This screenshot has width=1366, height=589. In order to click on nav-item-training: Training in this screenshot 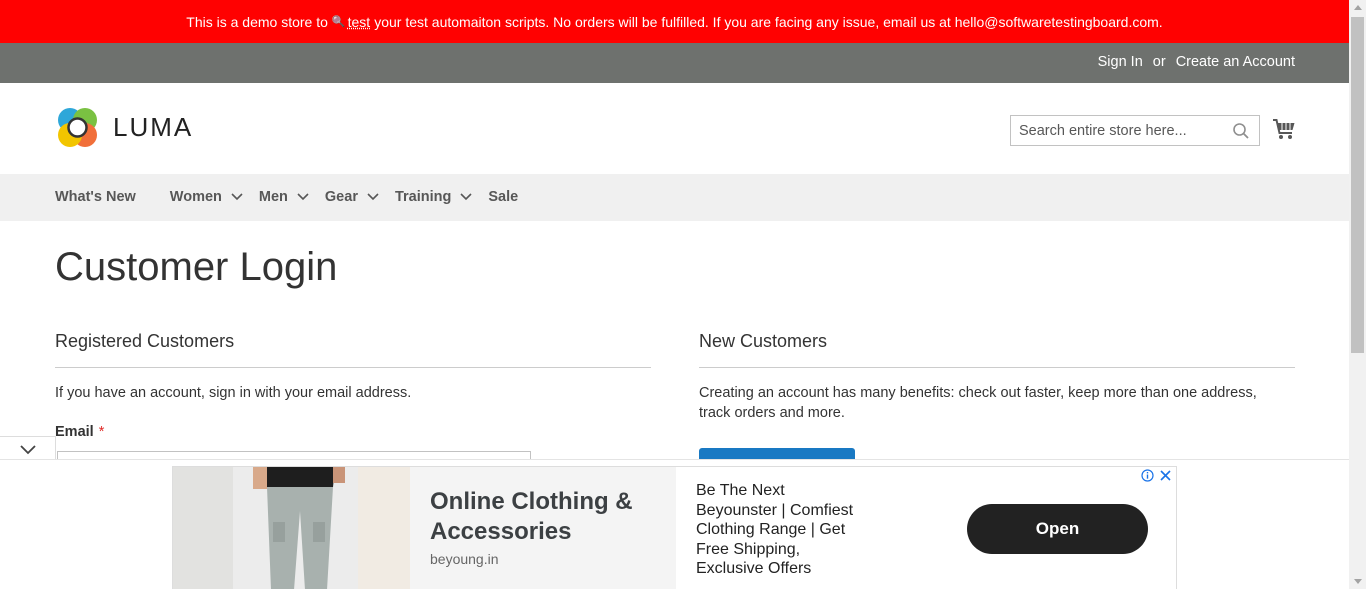, I will do `click(433, 197)`.